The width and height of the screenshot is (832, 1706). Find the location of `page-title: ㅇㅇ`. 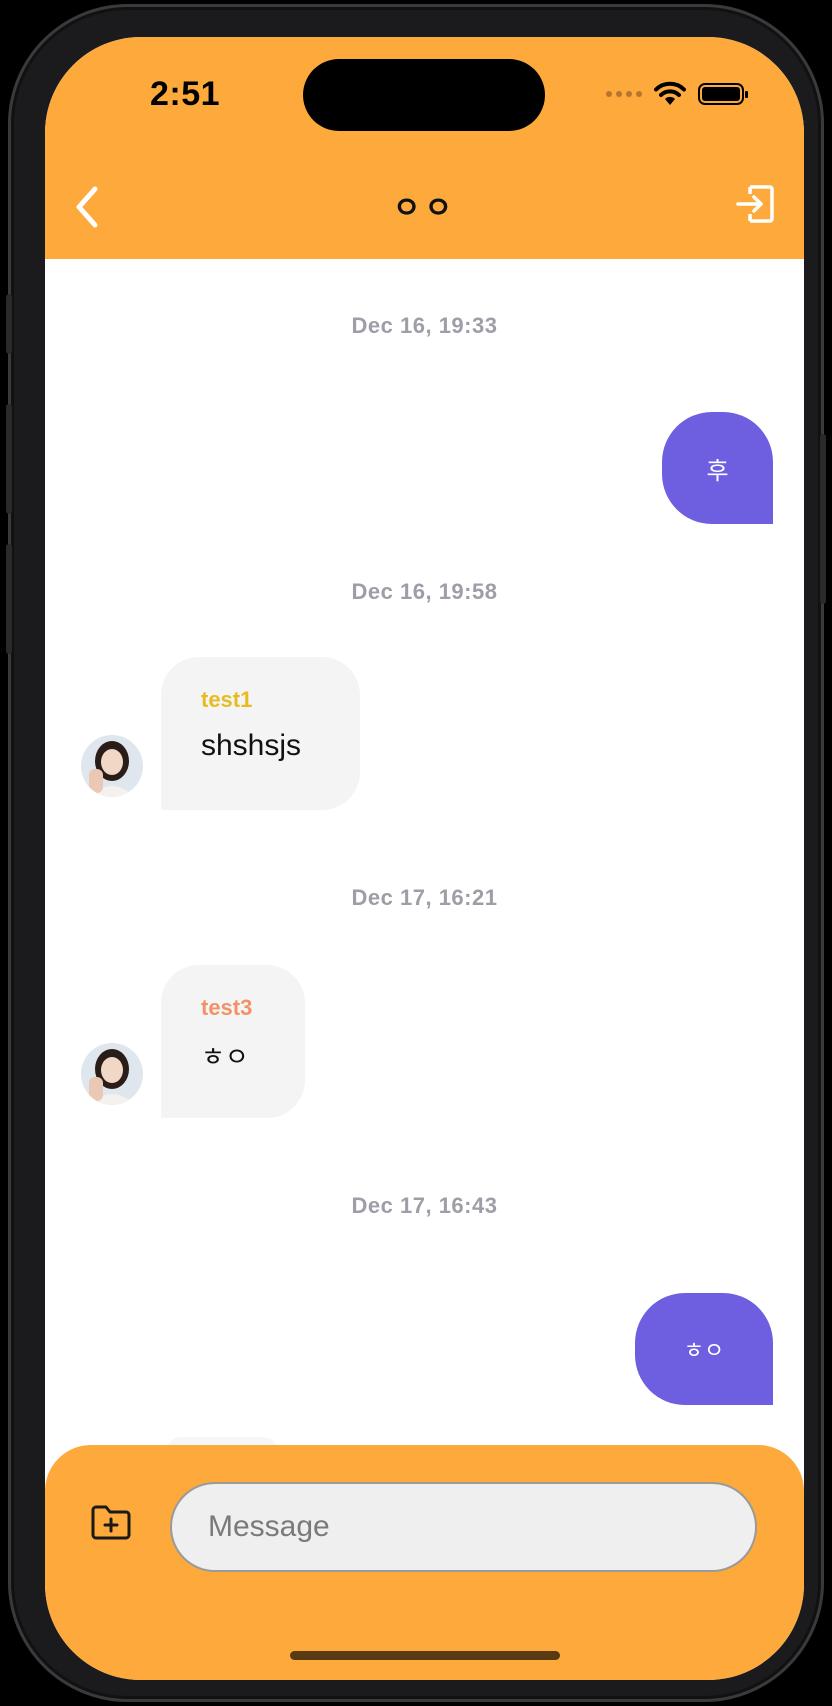

page-title: ㅇㅇ is located at coordinates (424, 208).